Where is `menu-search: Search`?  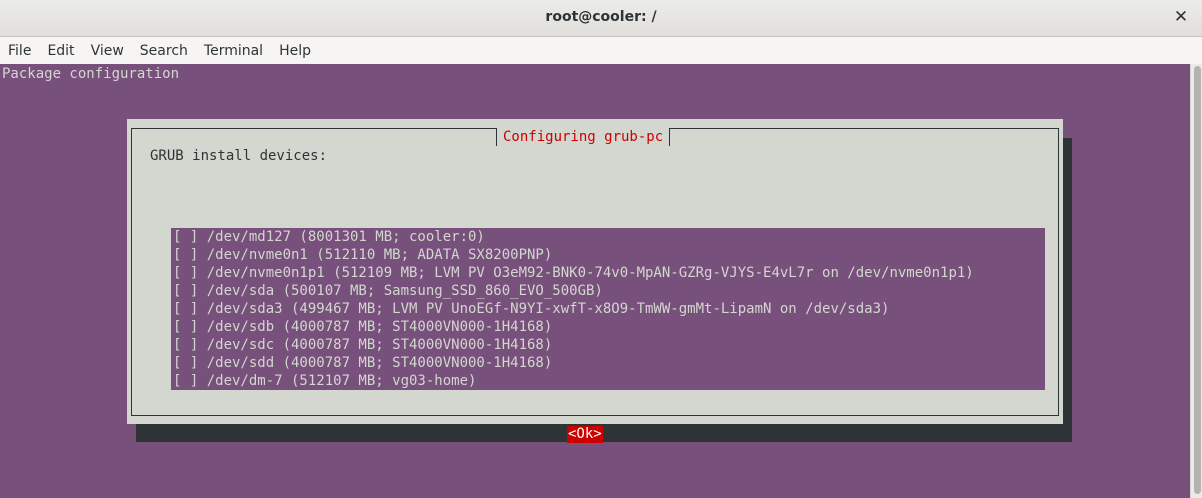 menu-search: Search is located at coordinates (164, 51).